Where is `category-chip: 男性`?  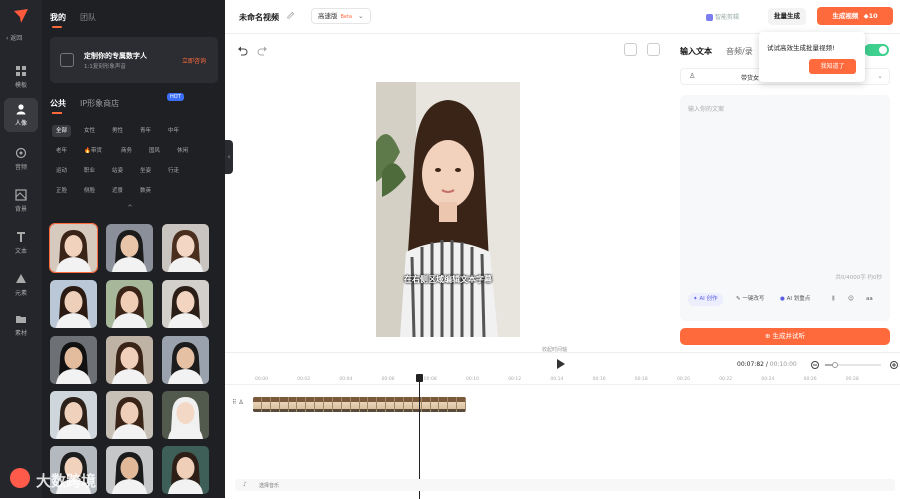 category-chip: 男性 is located at coordinates (117, 131).